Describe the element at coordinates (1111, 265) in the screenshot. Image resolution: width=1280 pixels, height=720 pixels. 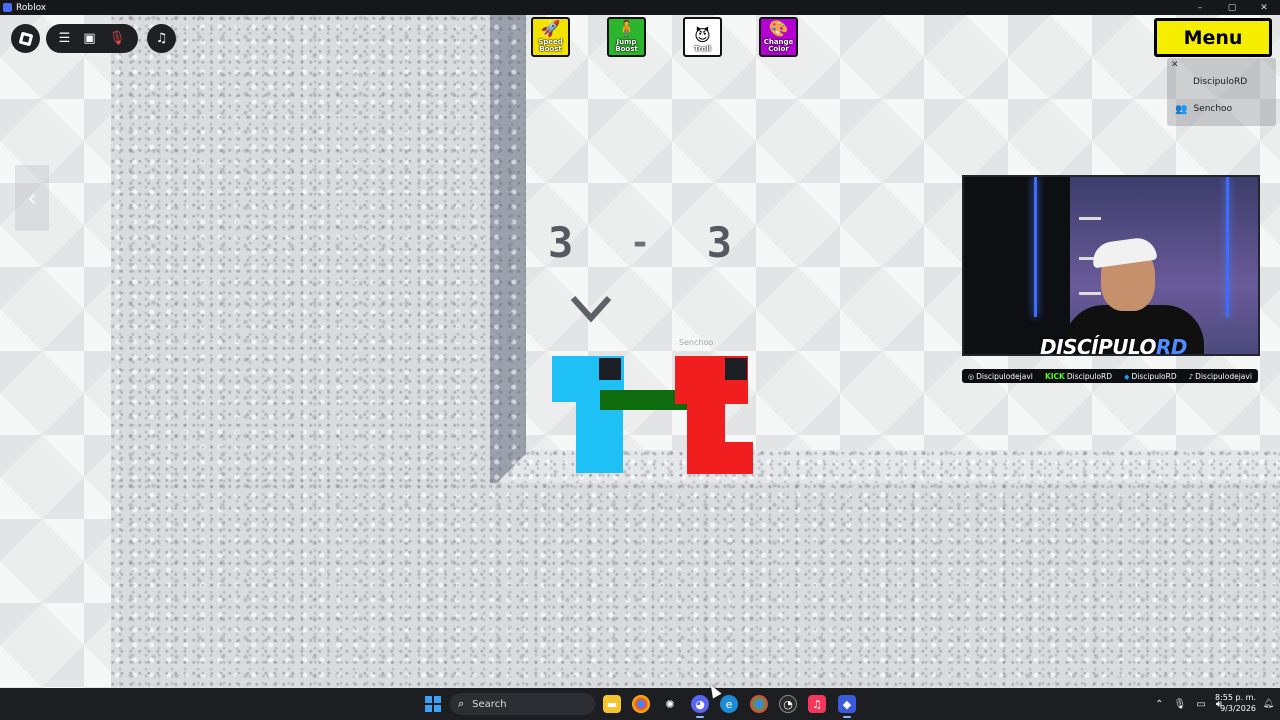
I see `streamer-webcam: DISCÍPULORD` at that location.